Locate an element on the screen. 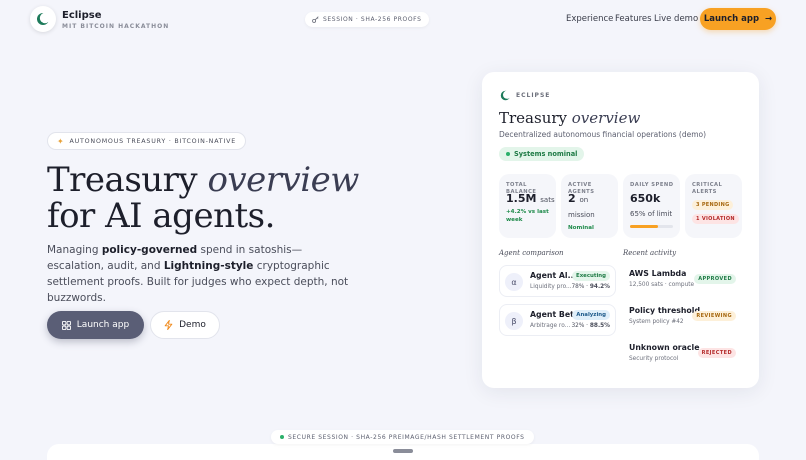  hero-launch-app-button: Launch app is located at coordinates (95, 325).